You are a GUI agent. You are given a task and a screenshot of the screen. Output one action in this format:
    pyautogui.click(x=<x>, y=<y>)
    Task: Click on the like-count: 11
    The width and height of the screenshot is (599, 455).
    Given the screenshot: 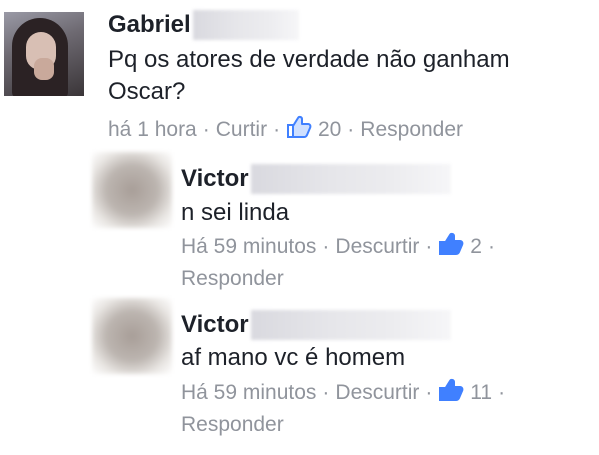 What is the action you would take?
    pyautogui.click(x=481, y=392)
    